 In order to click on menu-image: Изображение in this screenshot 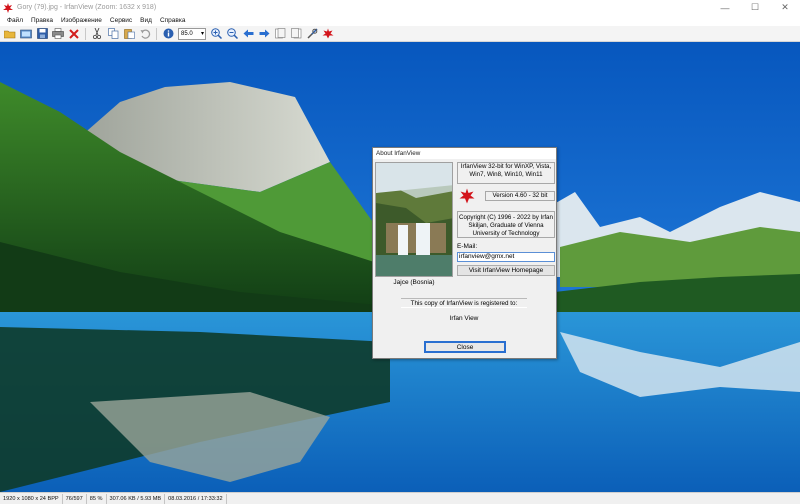, I will do `click(81, 20)`.